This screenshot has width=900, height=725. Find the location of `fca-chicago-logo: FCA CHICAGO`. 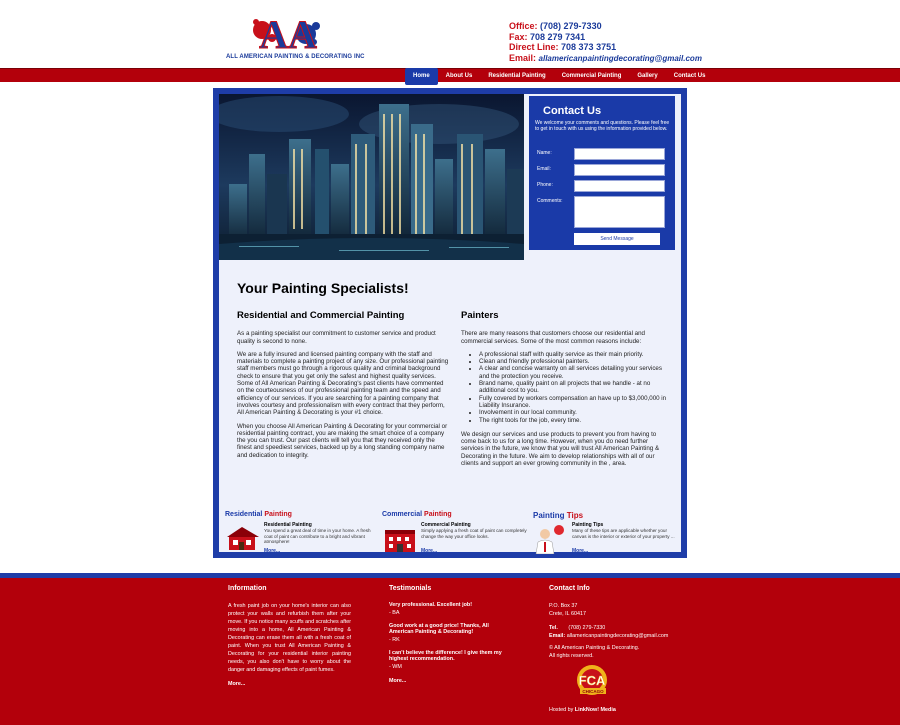

fca-chicago-logo: FCA CHICAGO is located at coordinates (593, 681).